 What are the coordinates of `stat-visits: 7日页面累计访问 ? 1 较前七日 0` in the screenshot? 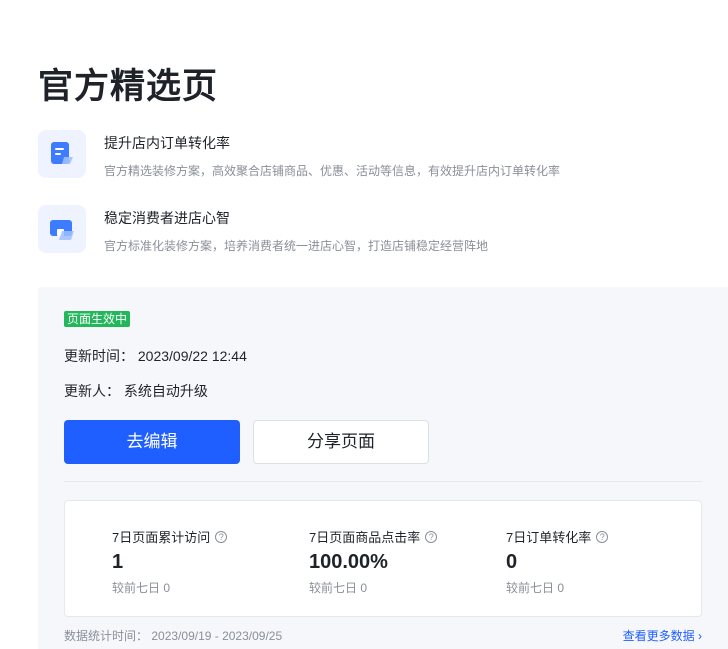 It's located at (170, 561).